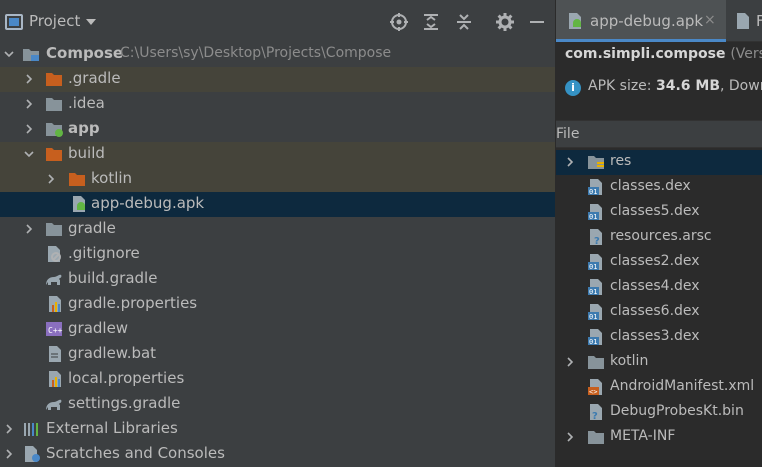 The width and height of the screenshot is (762, 467). What do you see at coordinates (710, 20) in the screenshot?
I see `close-icon: ×` at bounding box center [710, 20].